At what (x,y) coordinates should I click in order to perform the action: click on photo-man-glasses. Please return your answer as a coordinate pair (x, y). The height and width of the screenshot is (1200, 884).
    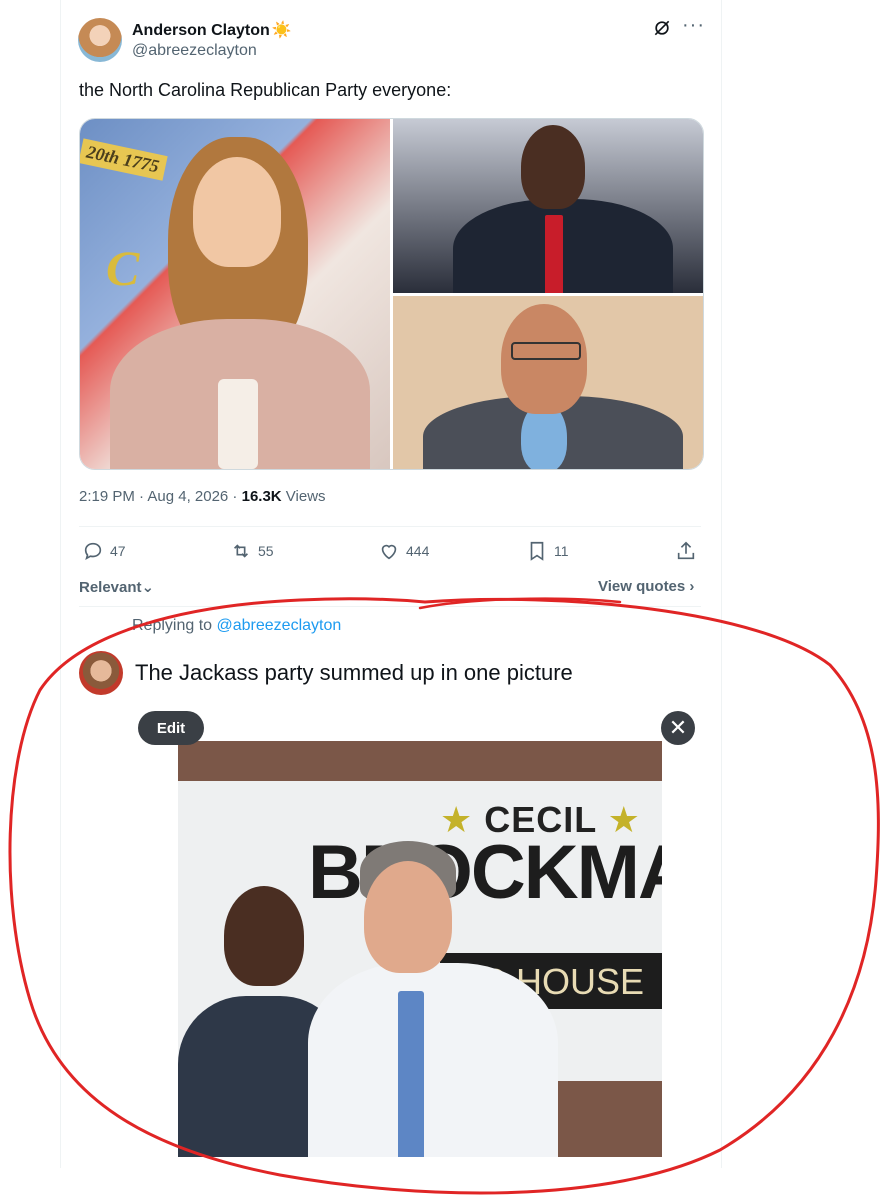
    Looking at the image, I should click on (548, 382).